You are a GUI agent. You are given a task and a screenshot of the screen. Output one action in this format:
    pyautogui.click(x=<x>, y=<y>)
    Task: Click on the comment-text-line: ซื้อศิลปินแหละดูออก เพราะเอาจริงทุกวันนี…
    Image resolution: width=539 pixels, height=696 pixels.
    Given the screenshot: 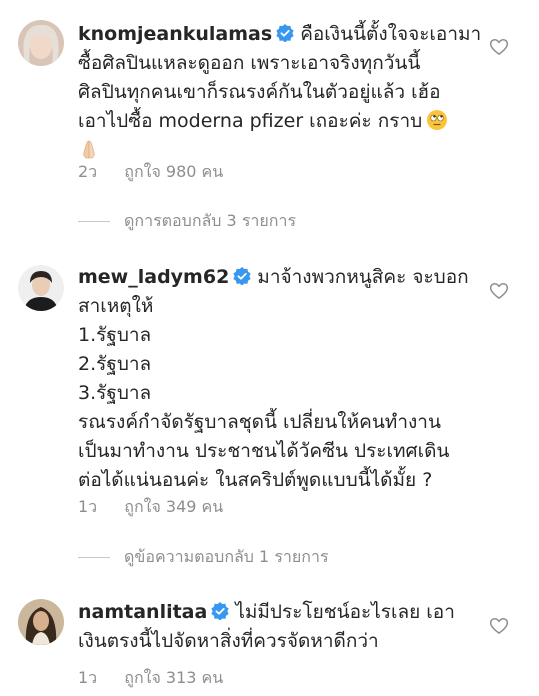 What is the action you would take?
    pyautogui.click(x=249, y=63)
    